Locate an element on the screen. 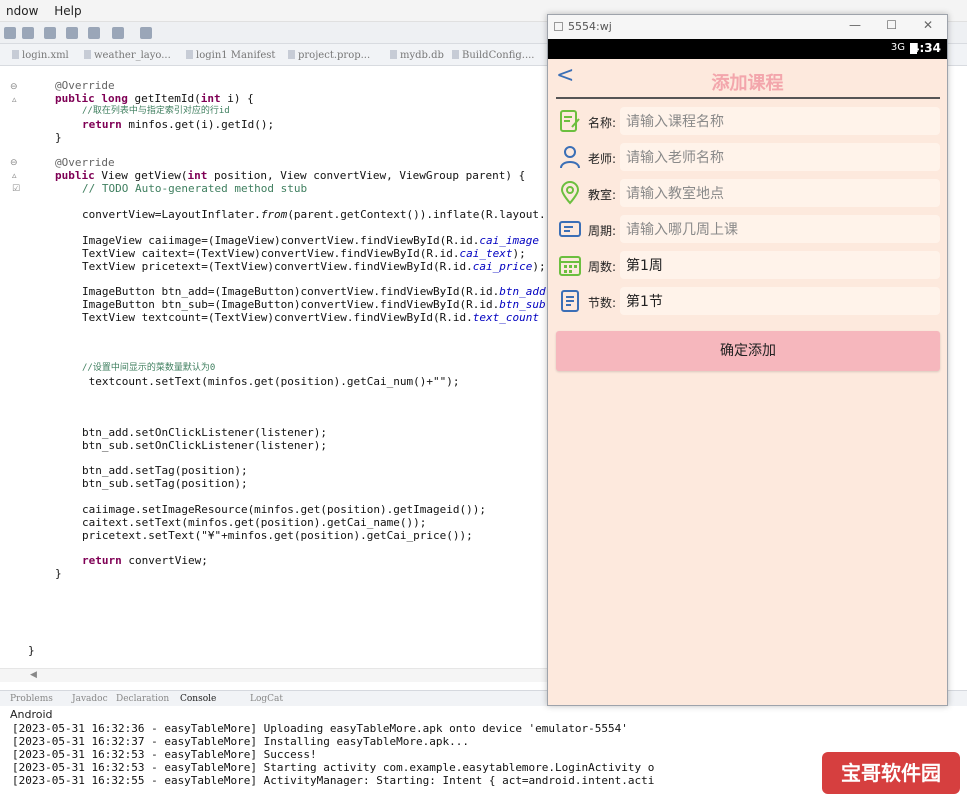  tab-javadoc: Javadoc is located at coordinates (90, 699).